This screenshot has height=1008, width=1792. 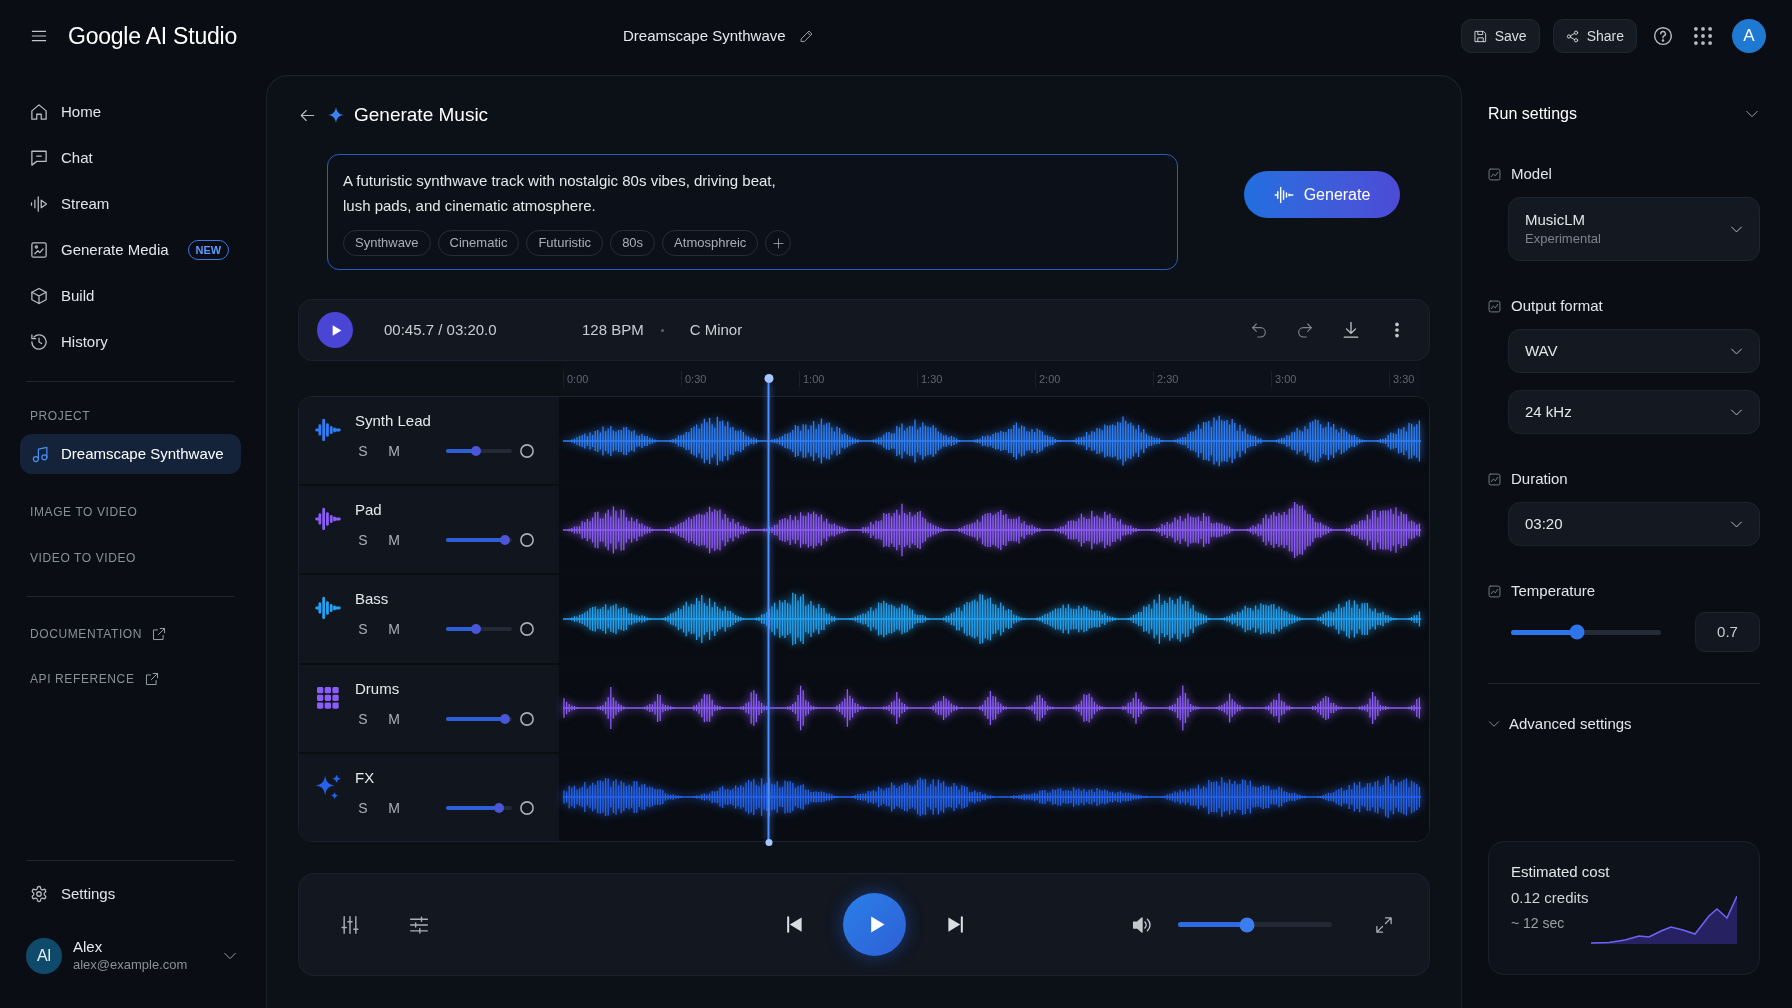 What do you see at coordinates (84, 512) in the screenshot?
I see `section-link: IMAGE TO VIDEO` at bounding box center [84, 512].